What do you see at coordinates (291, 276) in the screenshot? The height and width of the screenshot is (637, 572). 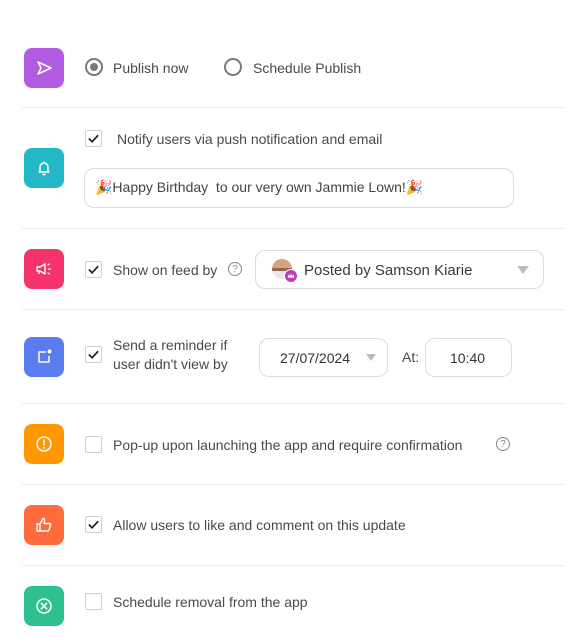 I see `crown-badge-icon` at bounding box center [291, 276].